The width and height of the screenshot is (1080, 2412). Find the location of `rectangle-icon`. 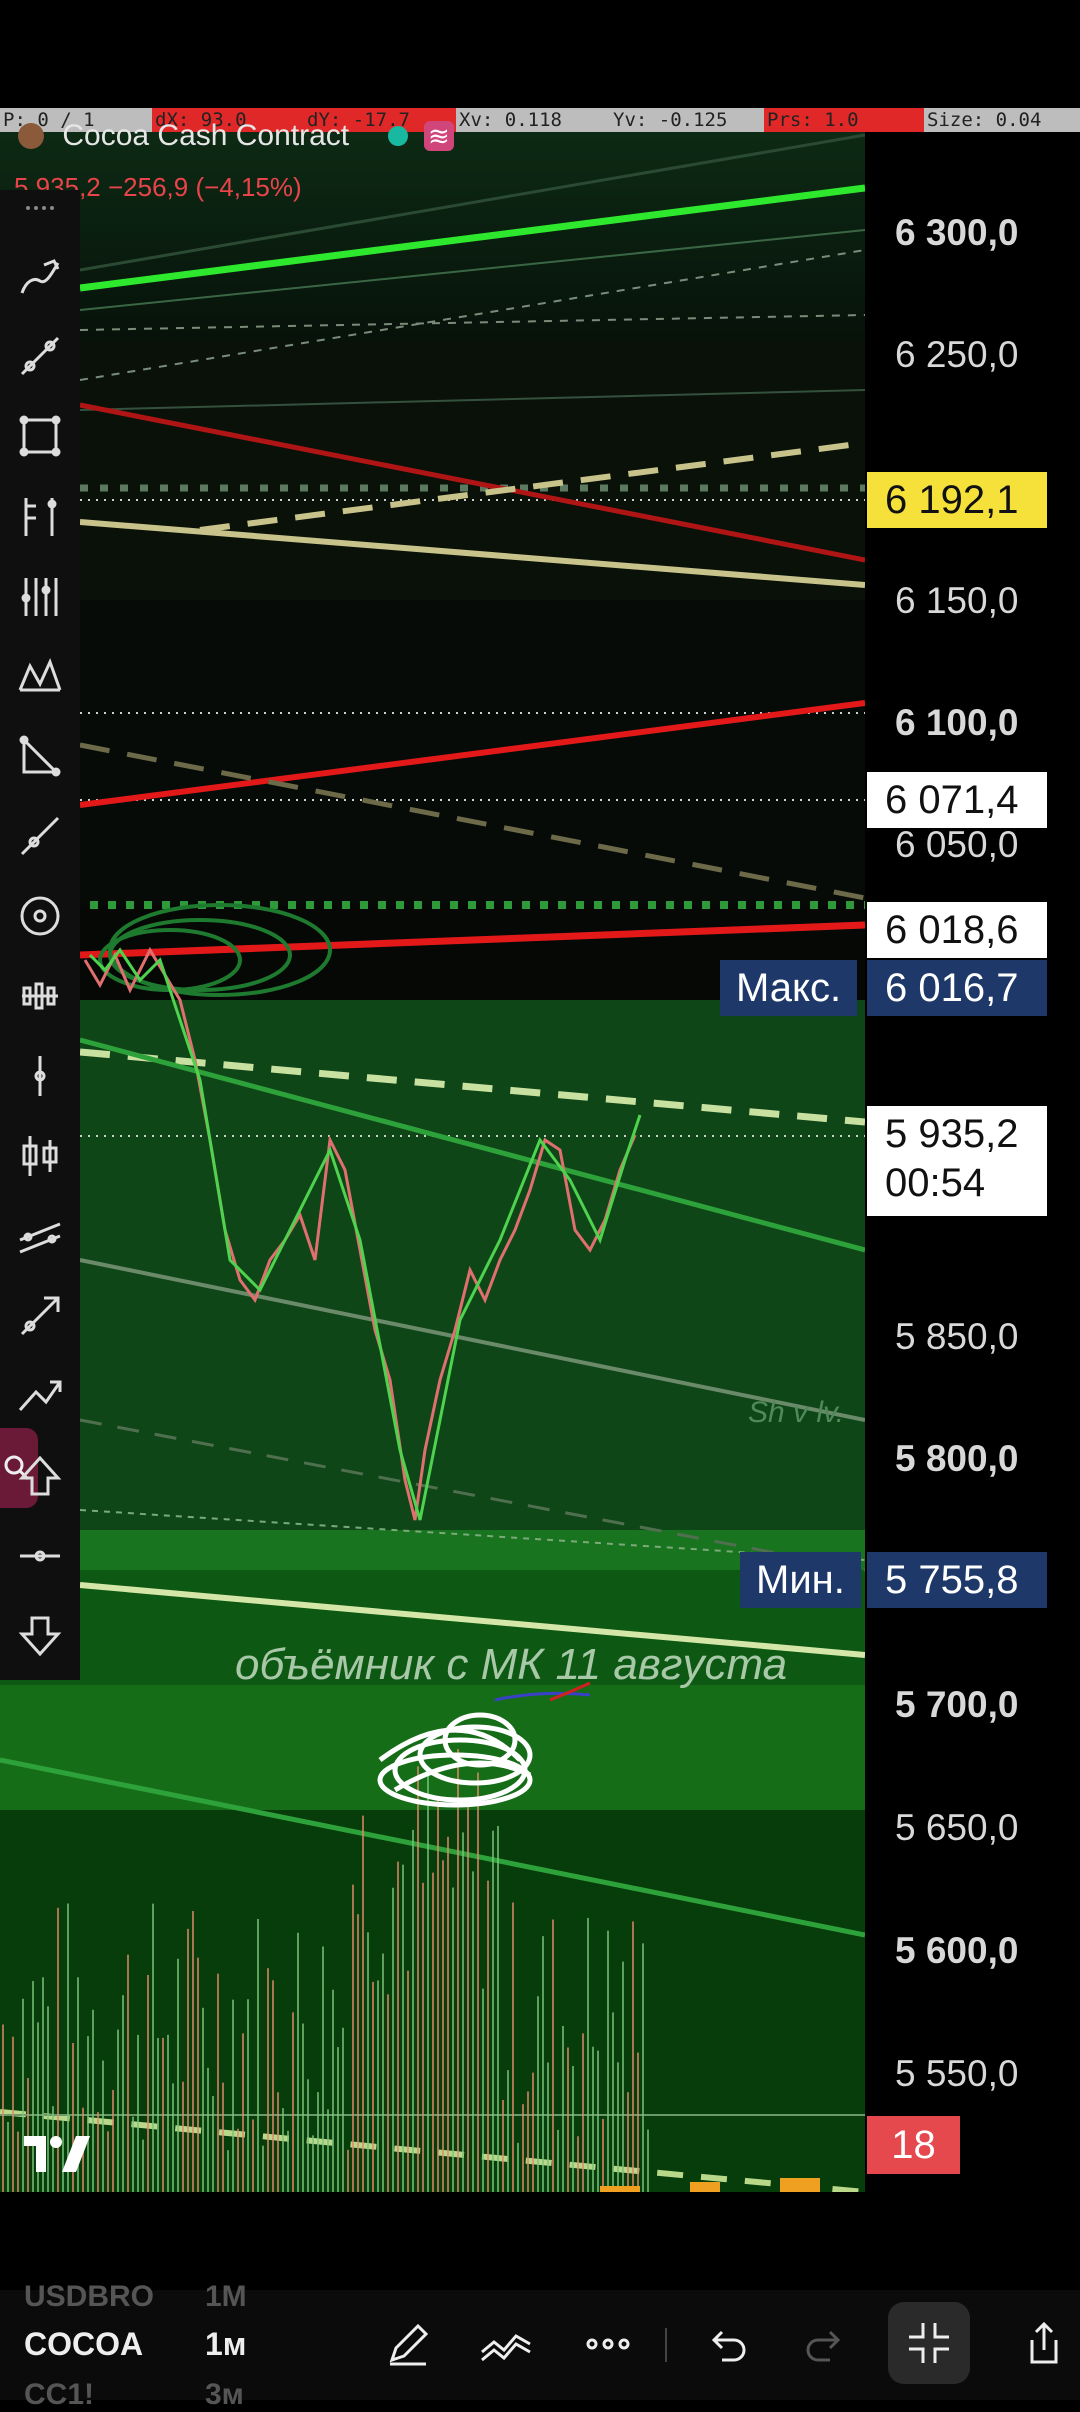

rectangle-icon is located at coordinates (40, 436).